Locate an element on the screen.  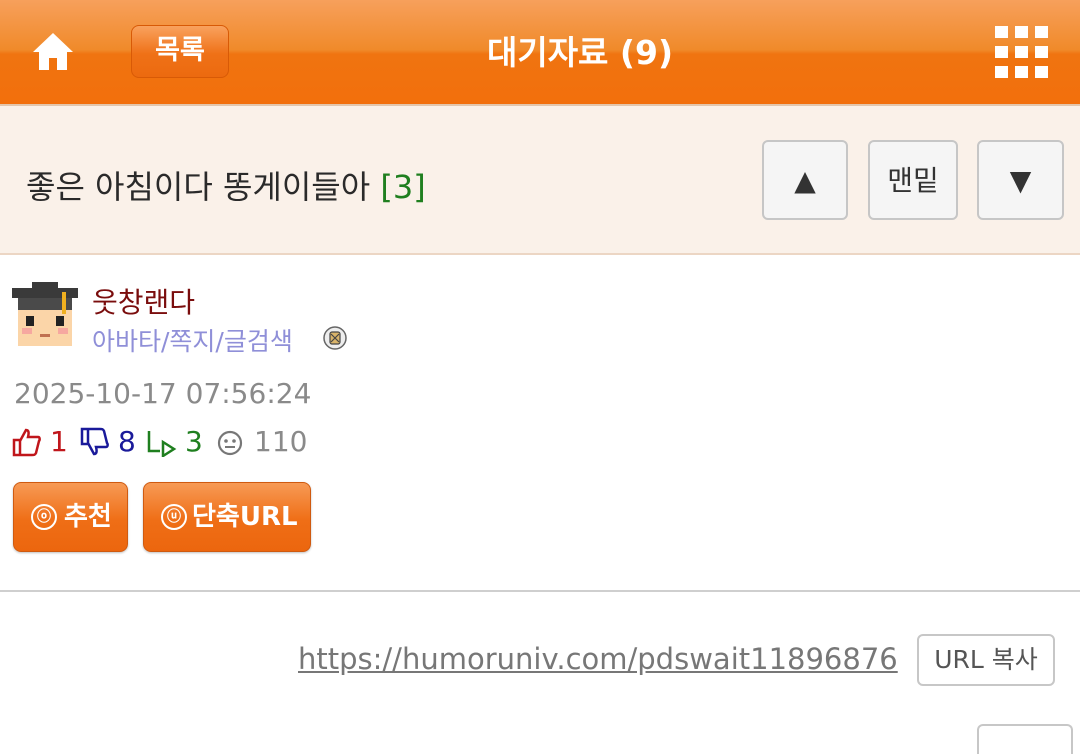
dislike-stat: 8 is located at coordinates (110, 442).